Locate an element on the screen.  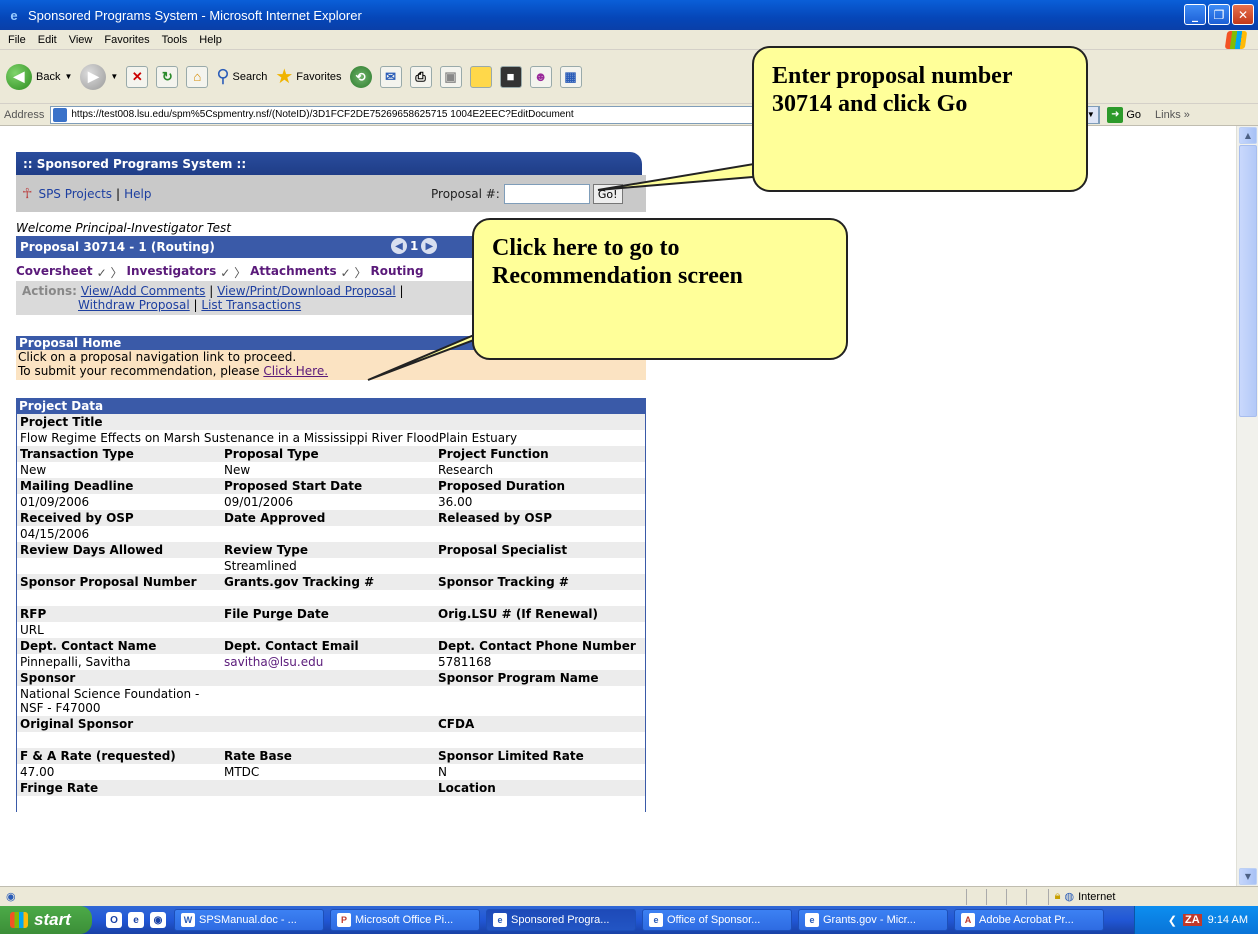
field-label: Received by OSP is located at coordinates (119, 518).